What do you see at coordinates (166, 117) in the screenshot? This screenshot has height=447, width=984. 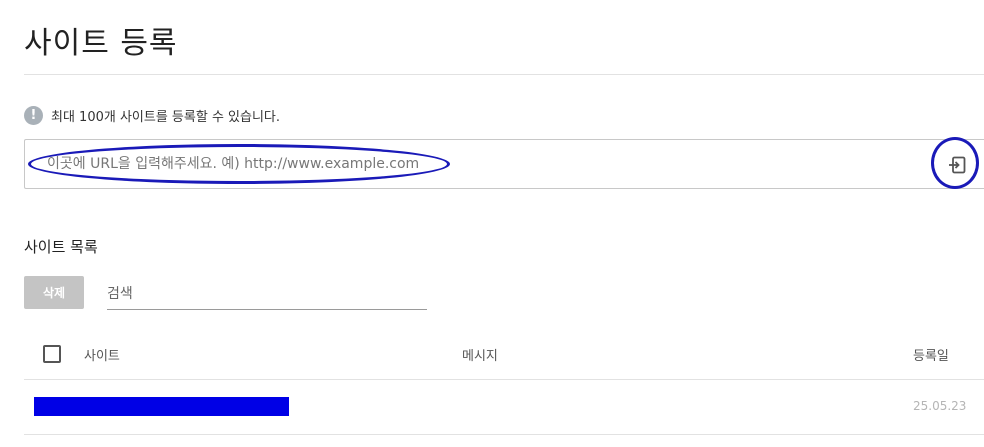 I see `notice-text: 최대 100개 사이트를 등록할 수 있습니다.` at bounding box center [166, 117].